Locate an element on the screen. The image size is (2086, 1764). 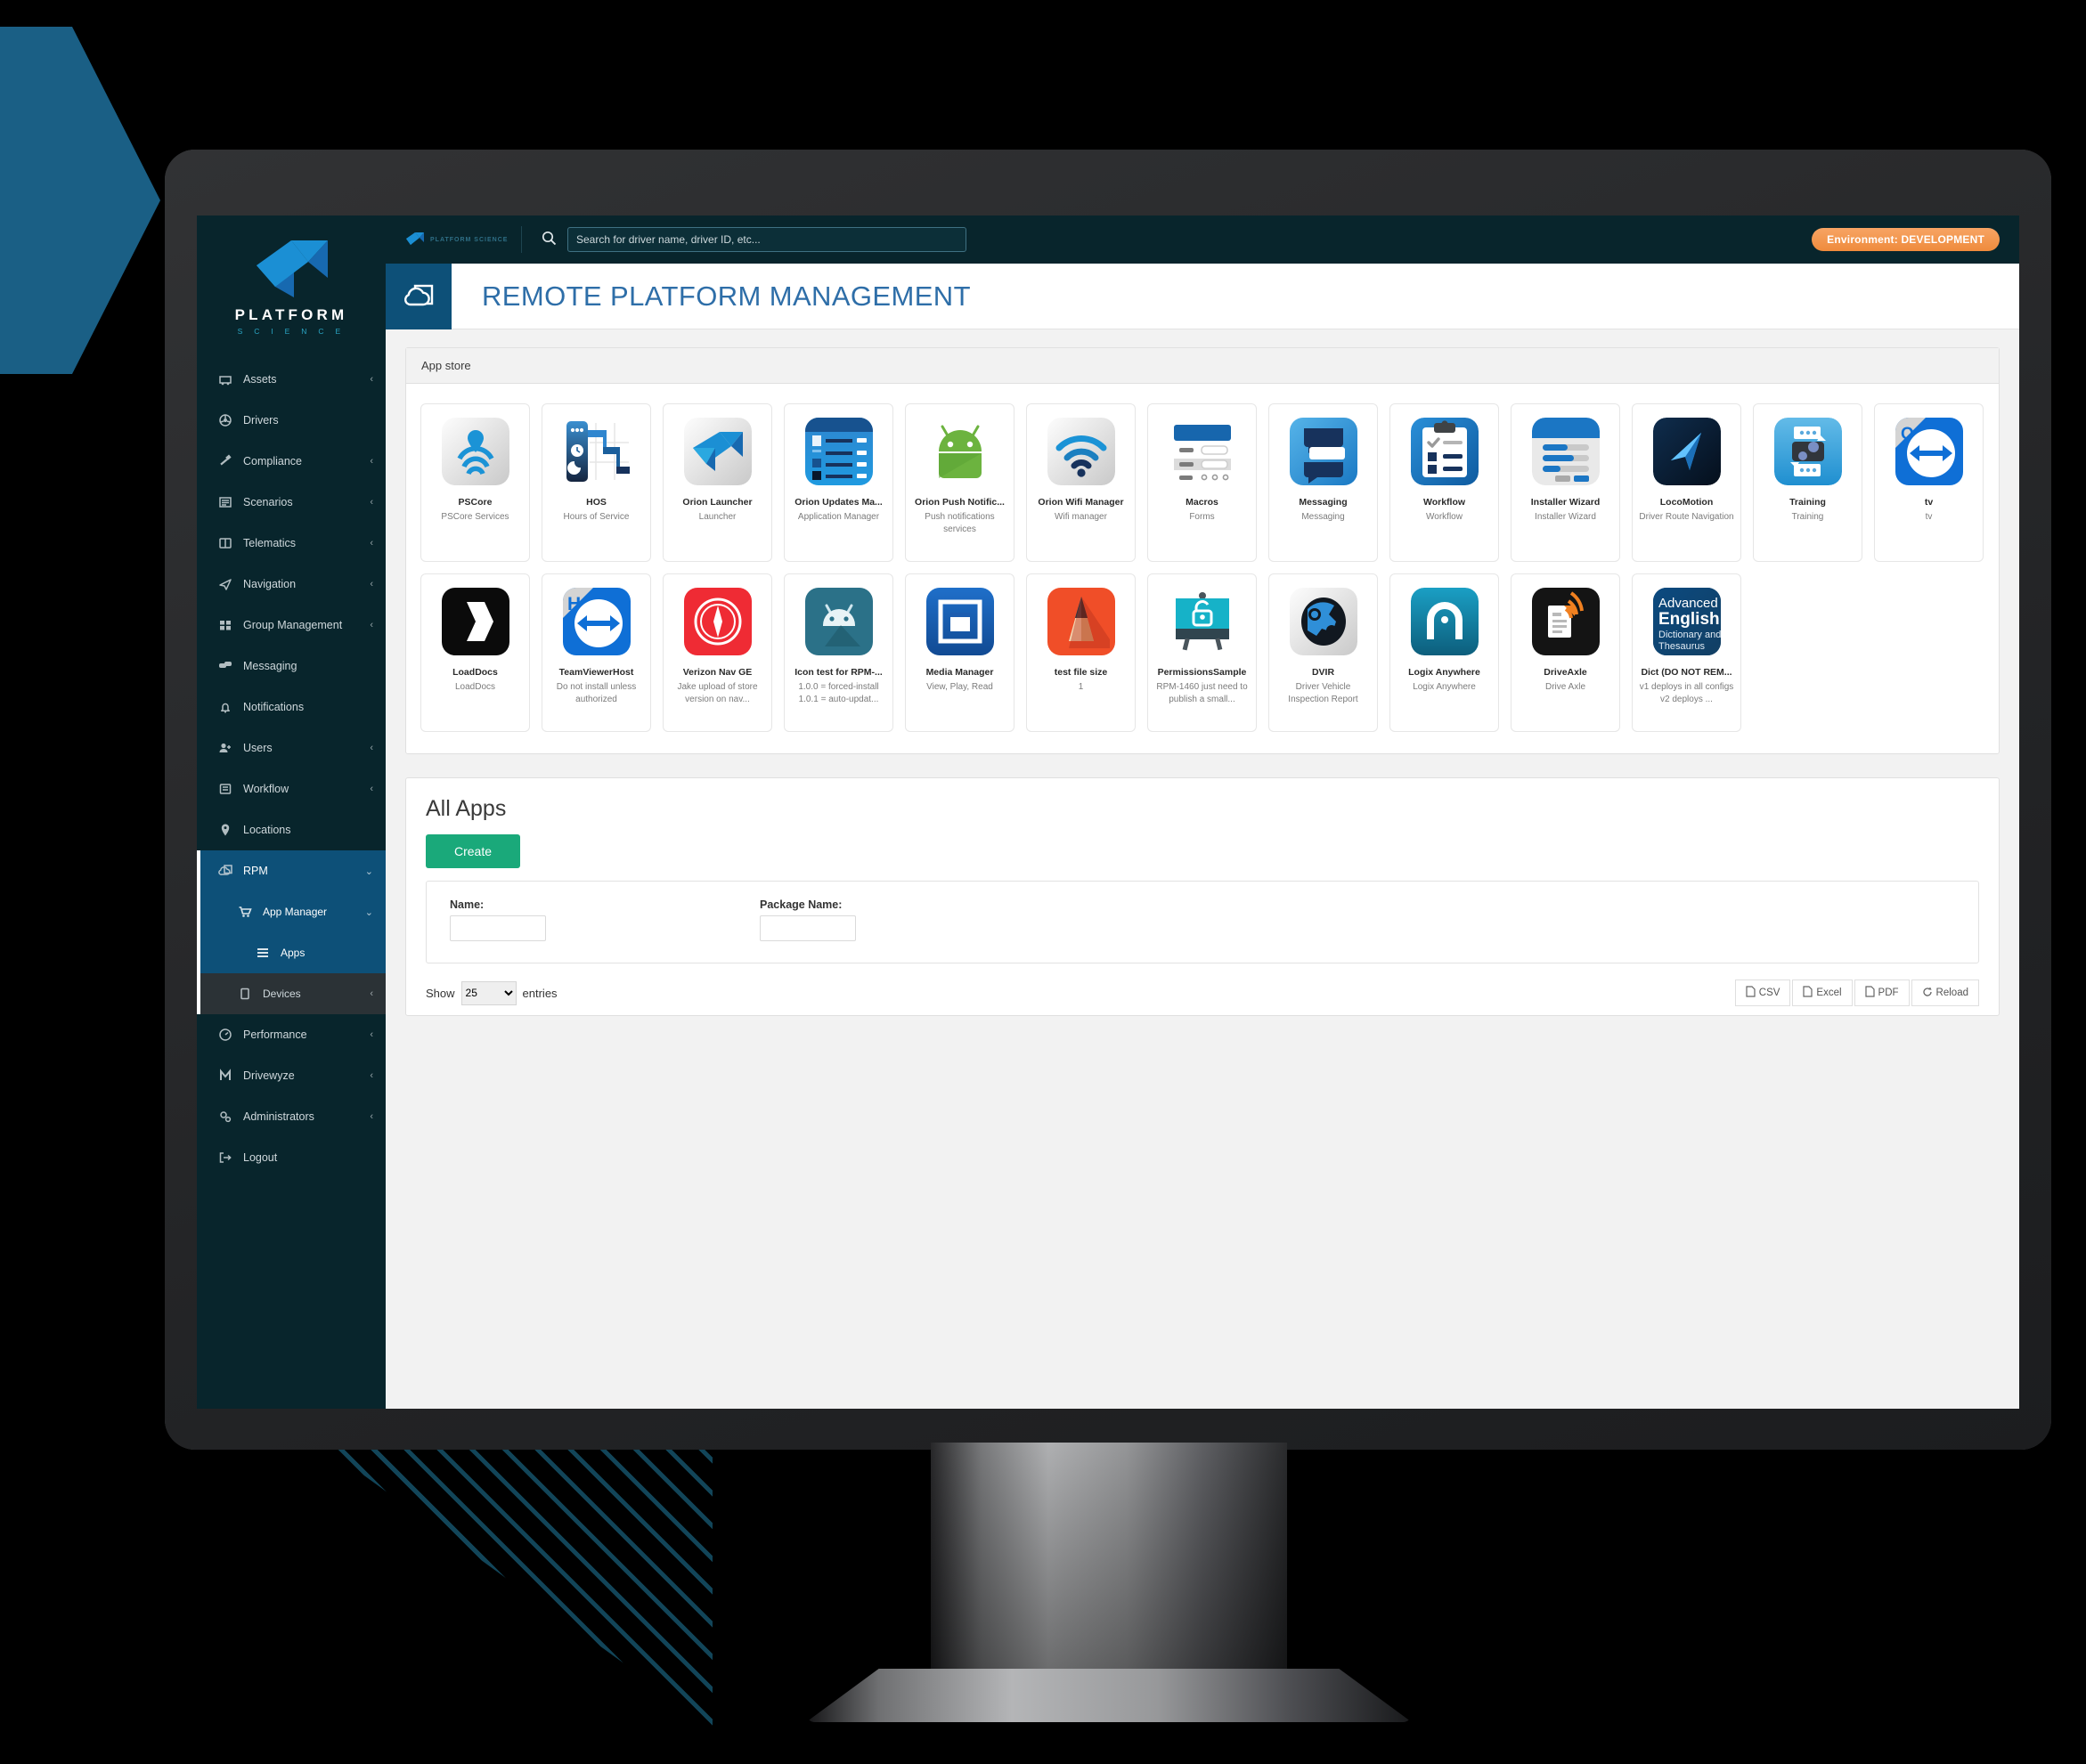
teamviewer-qs-icon: QS is located at coordinates (1929, 451).